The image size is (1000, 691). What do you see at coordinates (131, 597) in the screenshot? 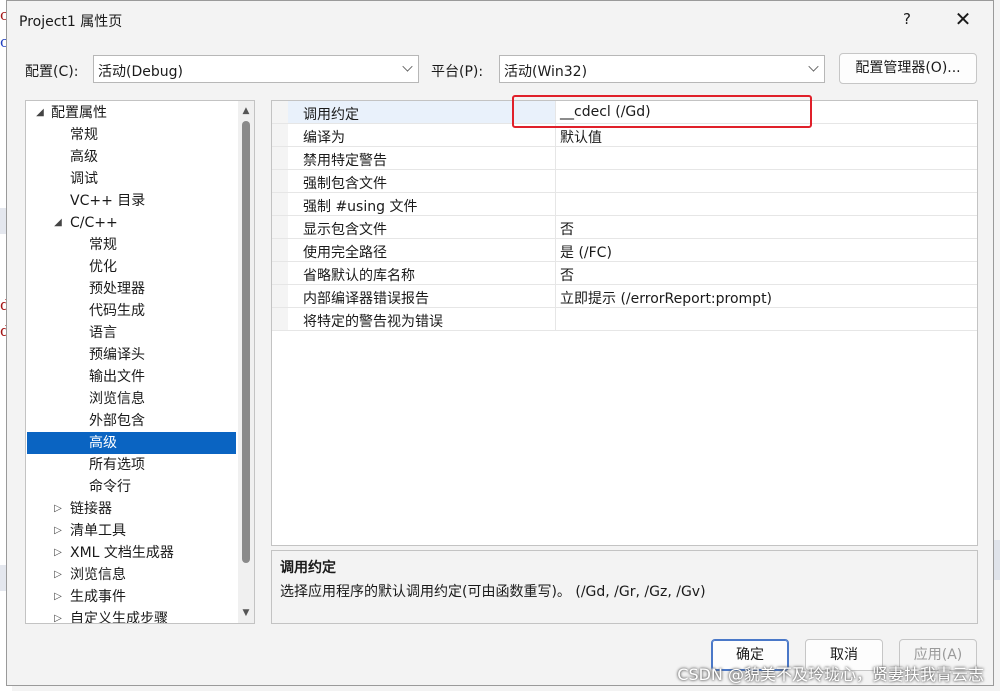
I see `tree-item: ▷ 生成事件` at bounding box center [131, 597].